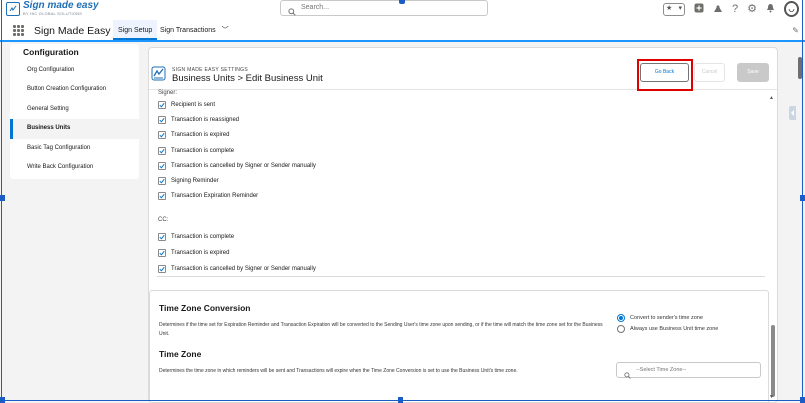  What do you see at coordinates (709, 72) in the screenshot?
I see `cancel-button: Cancel` at bounding box center [709, 72].